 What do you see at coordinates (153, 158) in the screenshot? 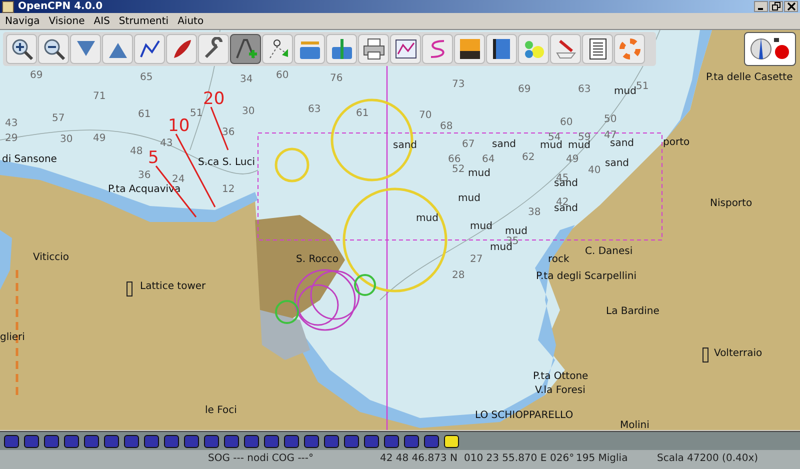
I see `depth-annotation: 5` at bounding box center [153, 158].